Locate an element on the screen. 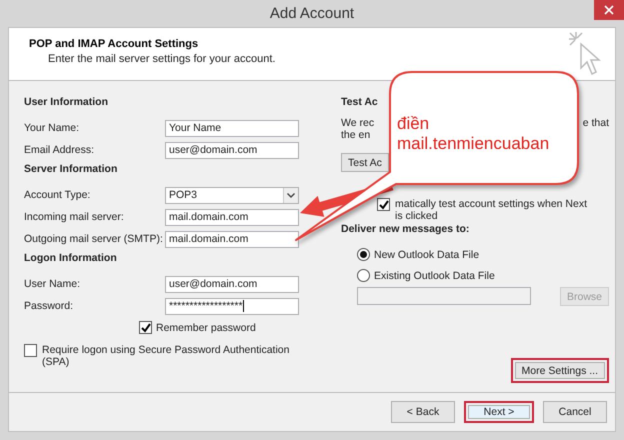  description-text: e that is located at coordinates (595, 123).